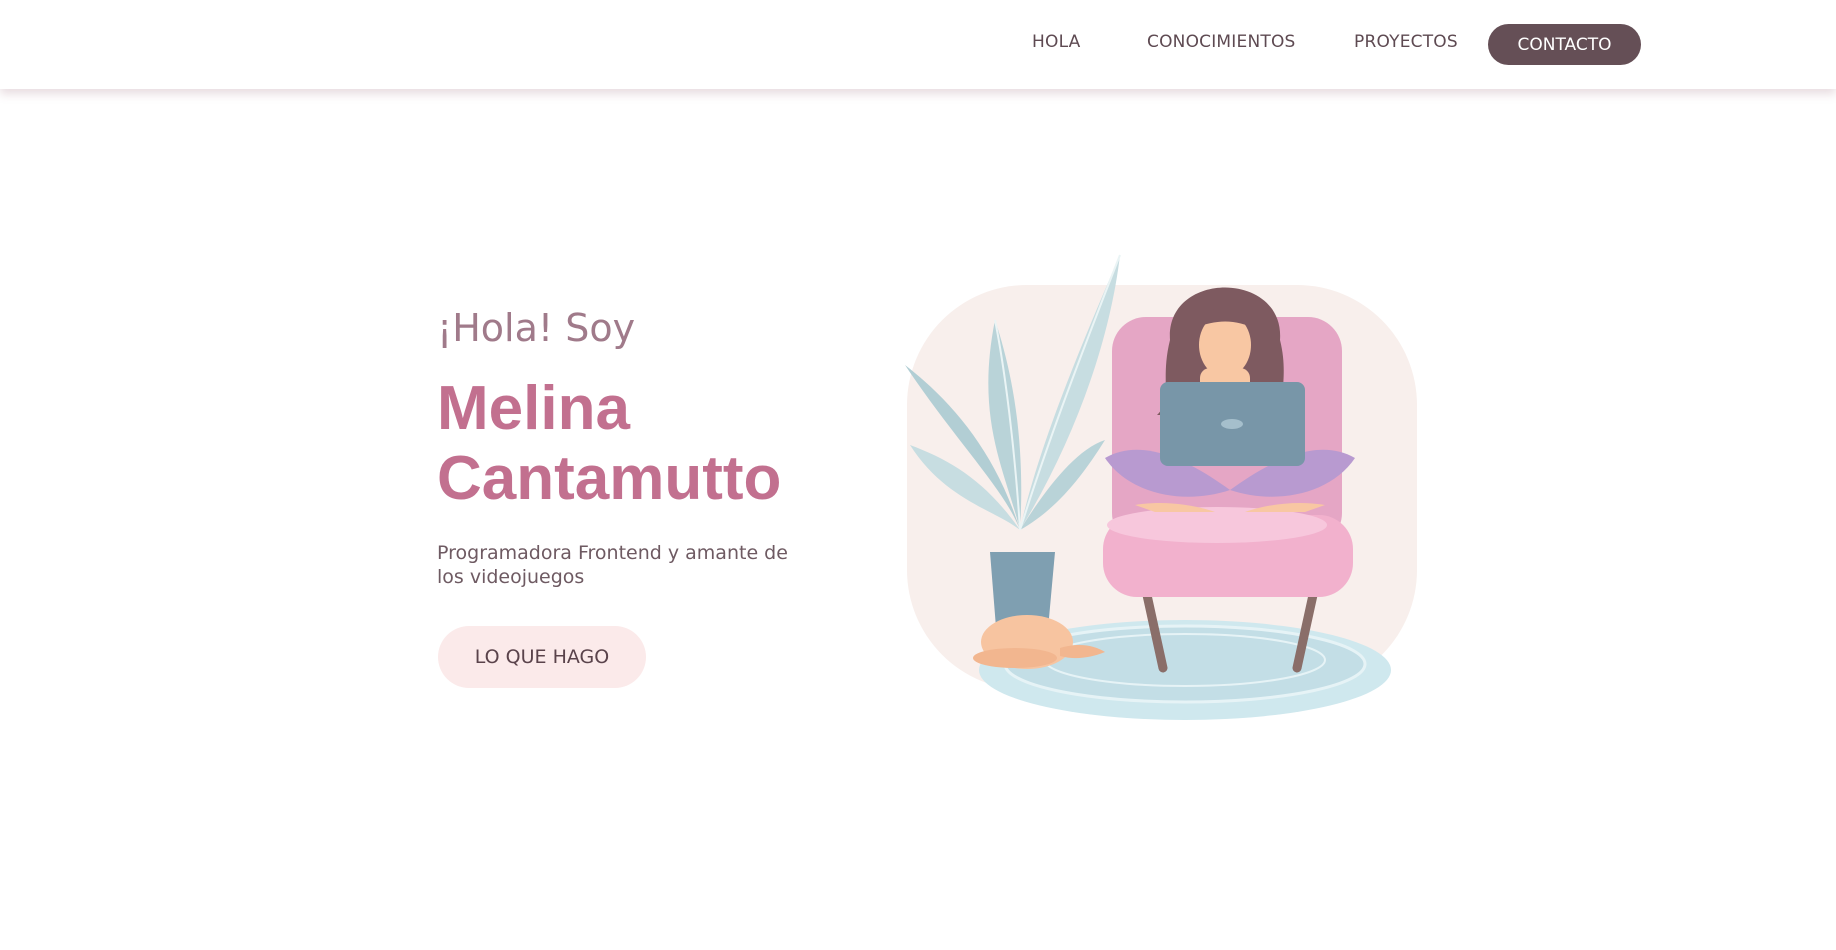  I want to click on nav-link-proyectos: PROYECTOS, so click(1406, 42).